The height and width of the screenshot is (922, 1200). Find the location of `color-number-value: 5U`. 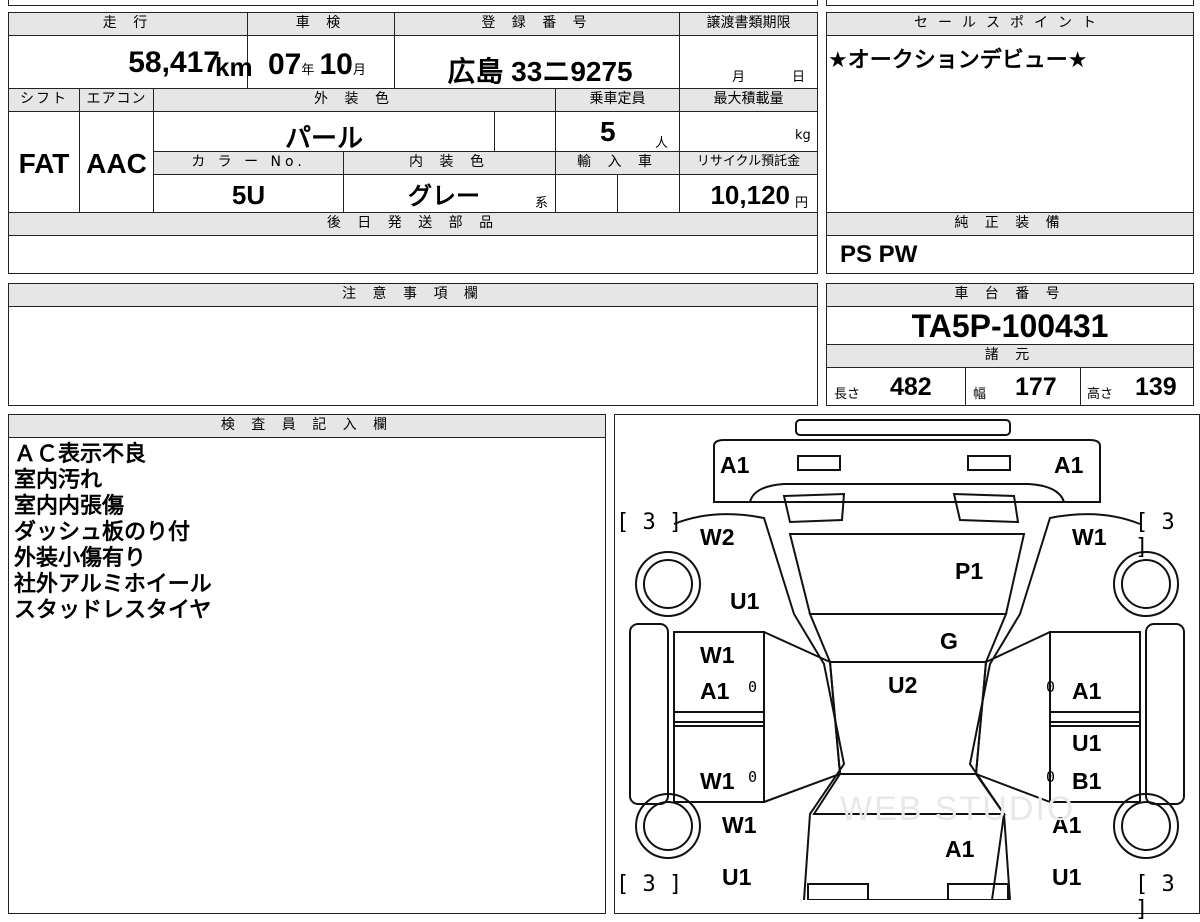

color-number-value: 5U is located at coordinates (248, 195).